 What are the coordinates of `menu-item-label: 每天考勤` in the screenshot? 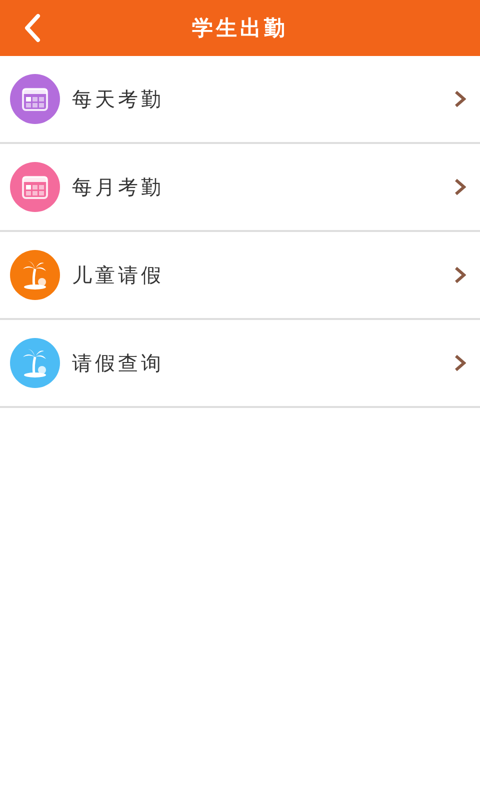 It's located at (263, 99).